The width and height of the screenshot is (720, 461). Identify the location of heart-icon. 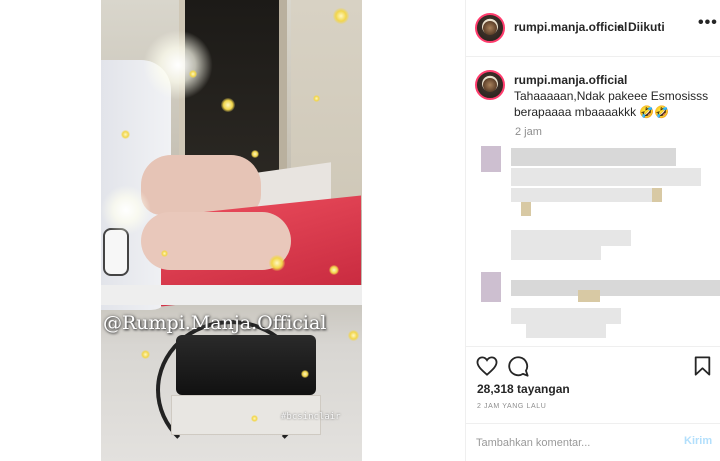
(487, 366).